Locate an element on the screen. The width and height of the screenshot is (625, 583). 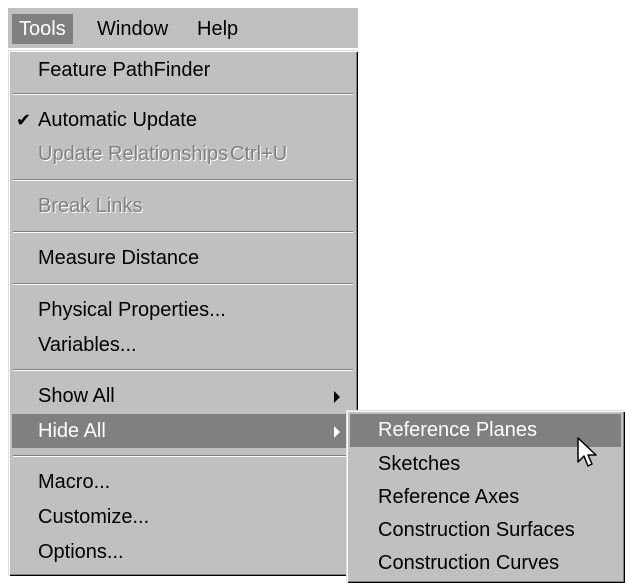
submenu-item-construction-surfaces: Construction Surfaces is located at coordinates (485, 530).